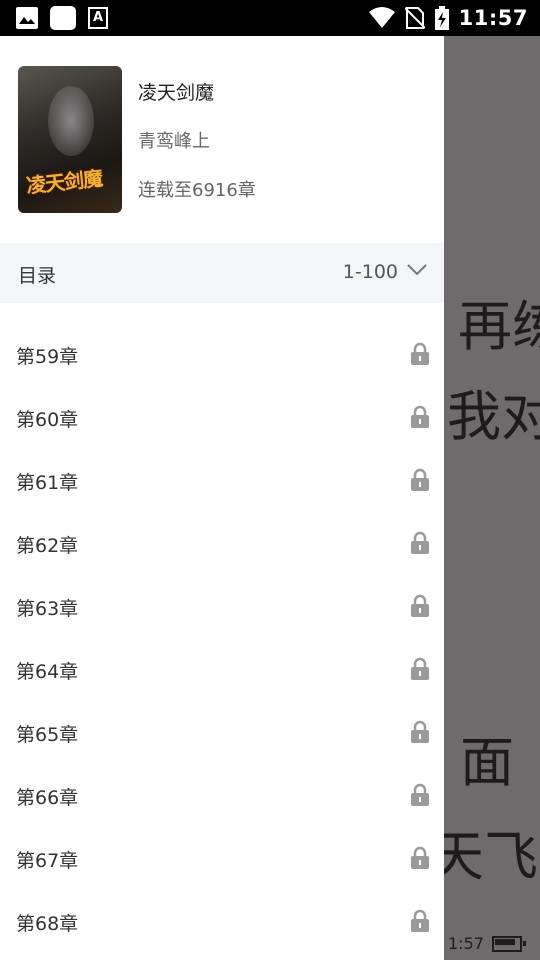  I want to click on book-title: 凌天剑魔, so click(176, 93).